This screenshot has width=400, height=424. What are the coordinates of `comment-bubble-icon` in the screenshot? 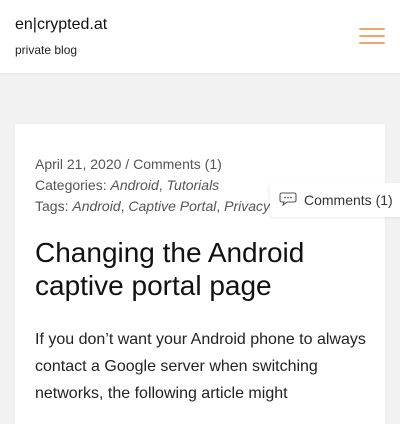 It's located at (288, 199).